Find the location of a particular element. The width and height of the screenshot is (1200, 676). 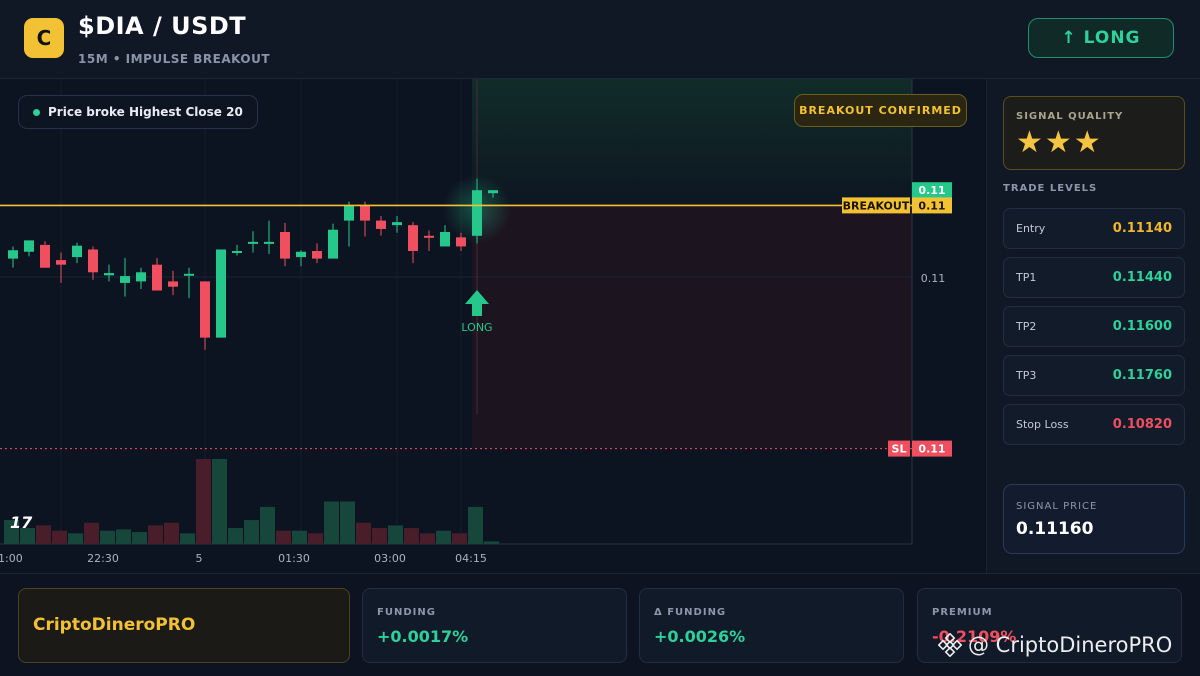

trade-level-label: Stop Loss is located at coordinates (1042, 424).